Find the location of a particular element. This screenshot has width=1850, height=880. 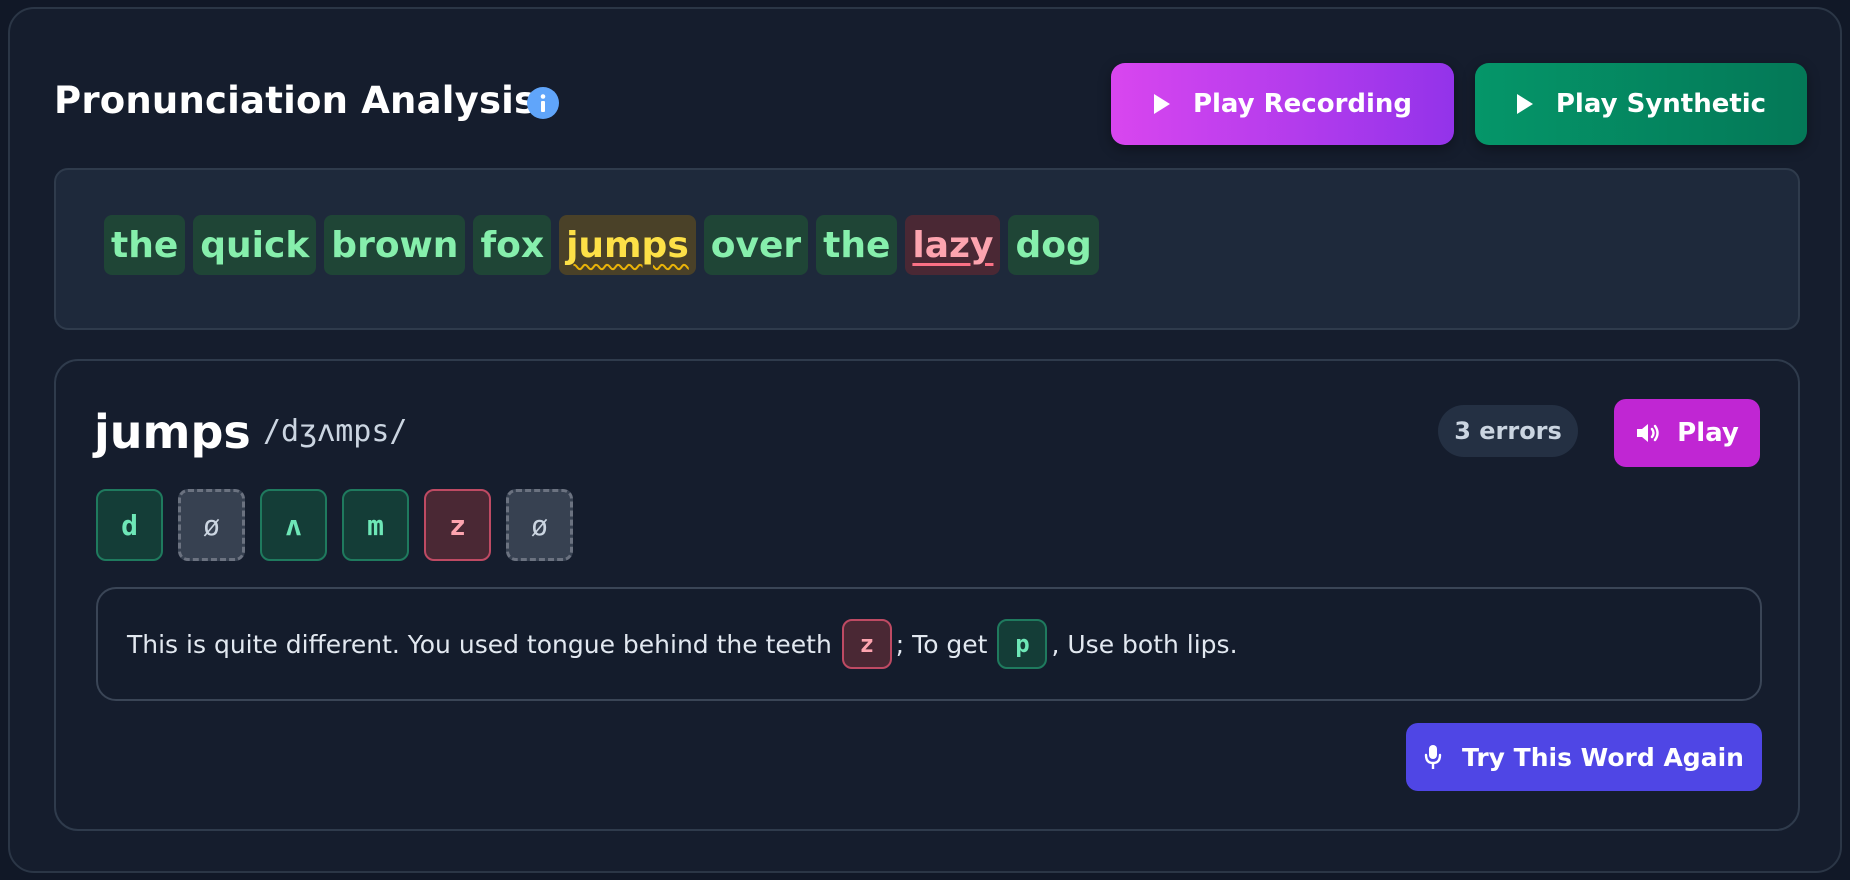

phoneme-list: d ø ʌ m z ø is located at coordinates (334, 525).